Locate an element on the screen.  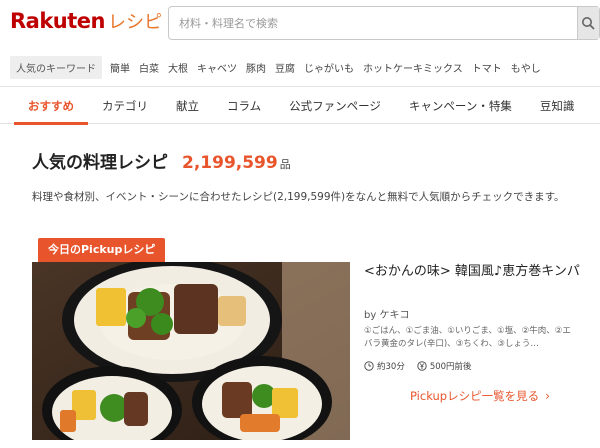
logo-sub: レシピ is located at coordinates (135, 22).